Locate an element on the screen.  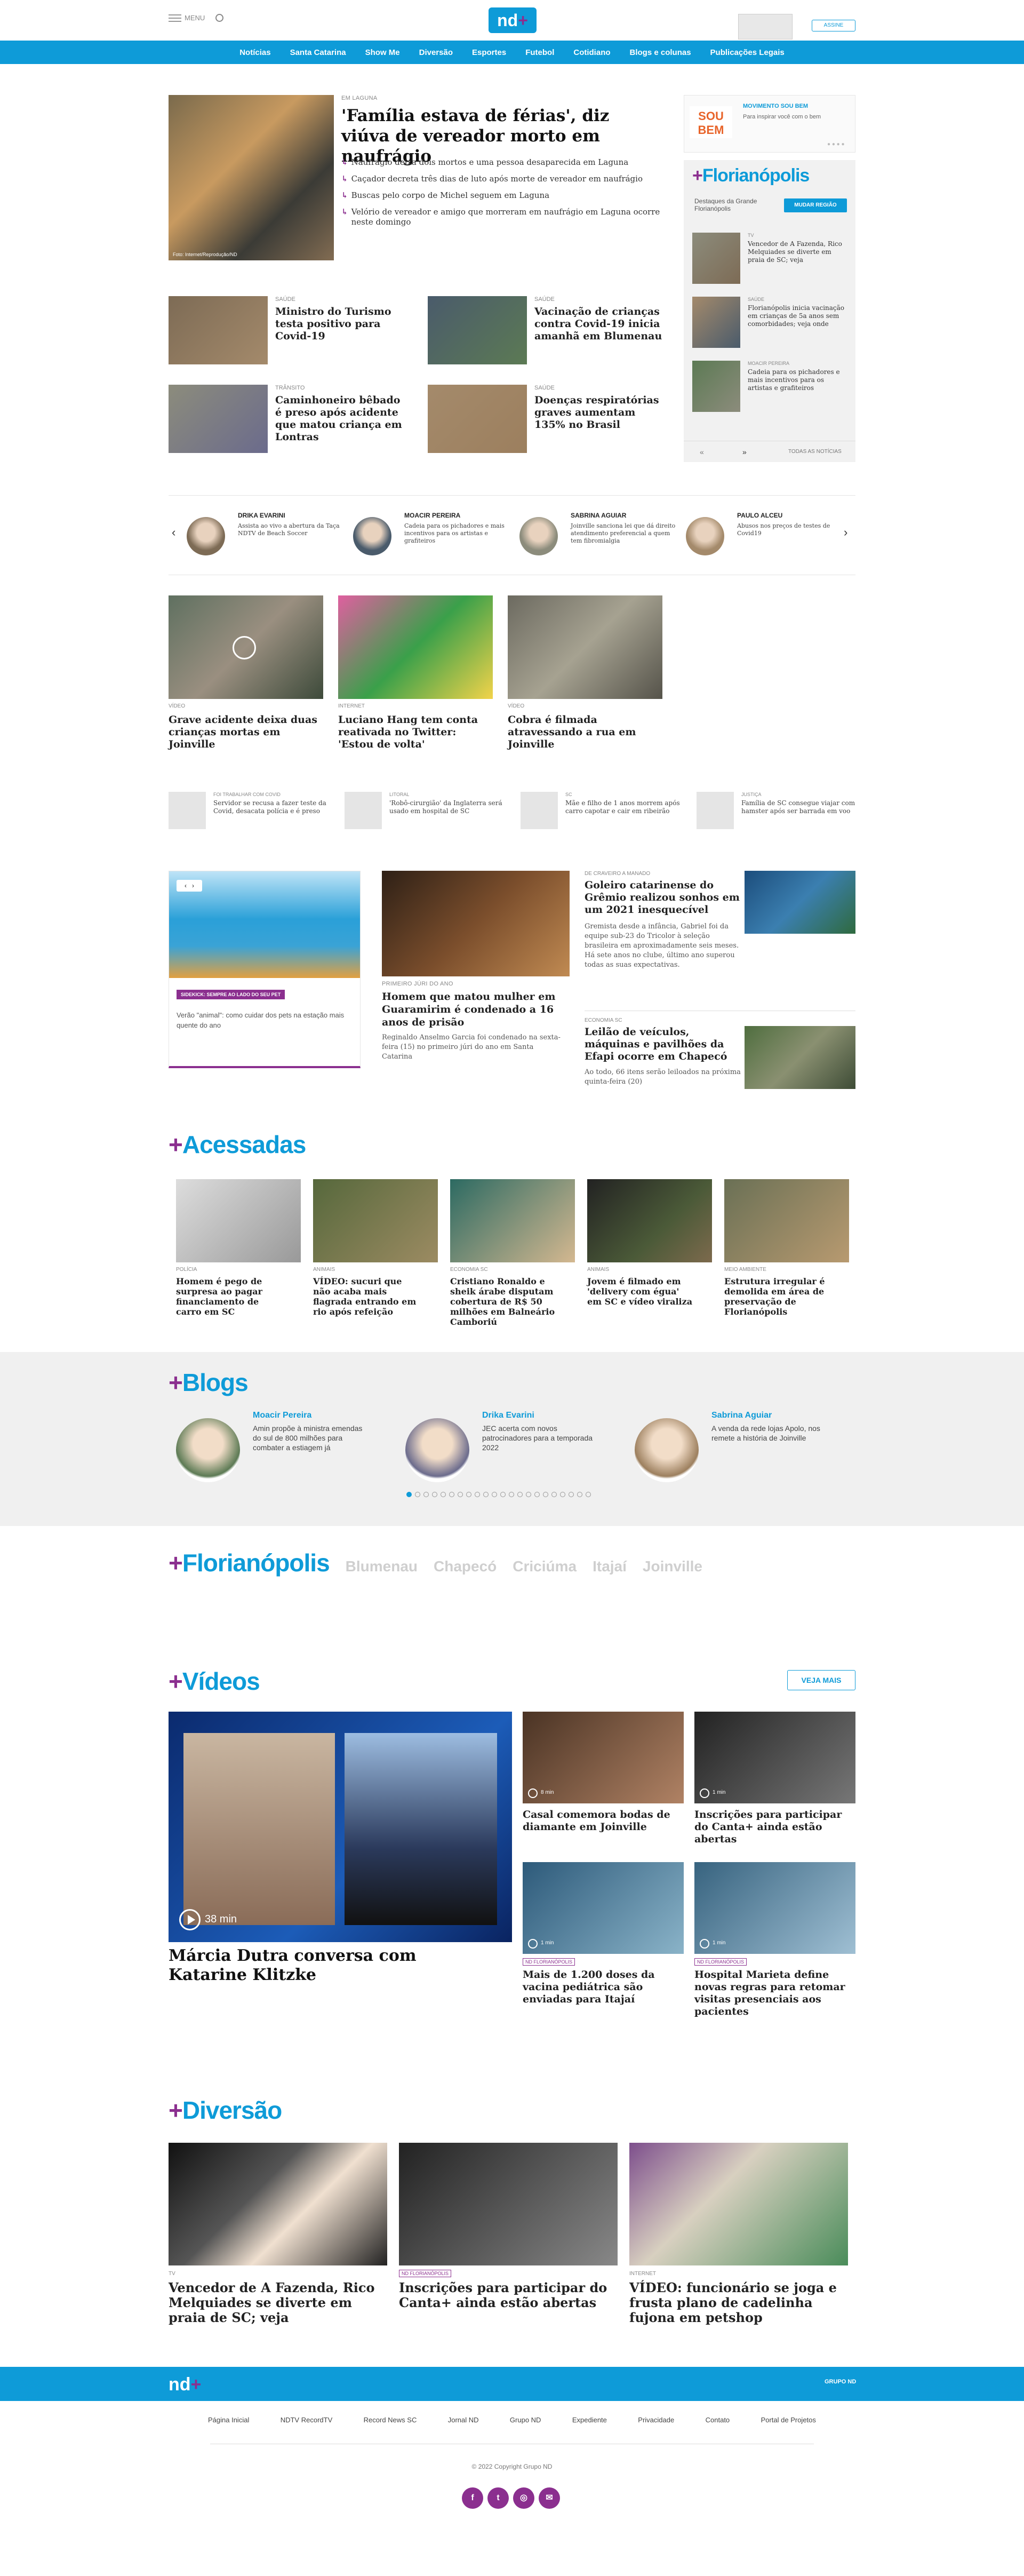
carousel-prev-icon: ‹ is located at coordinates (173, 532).